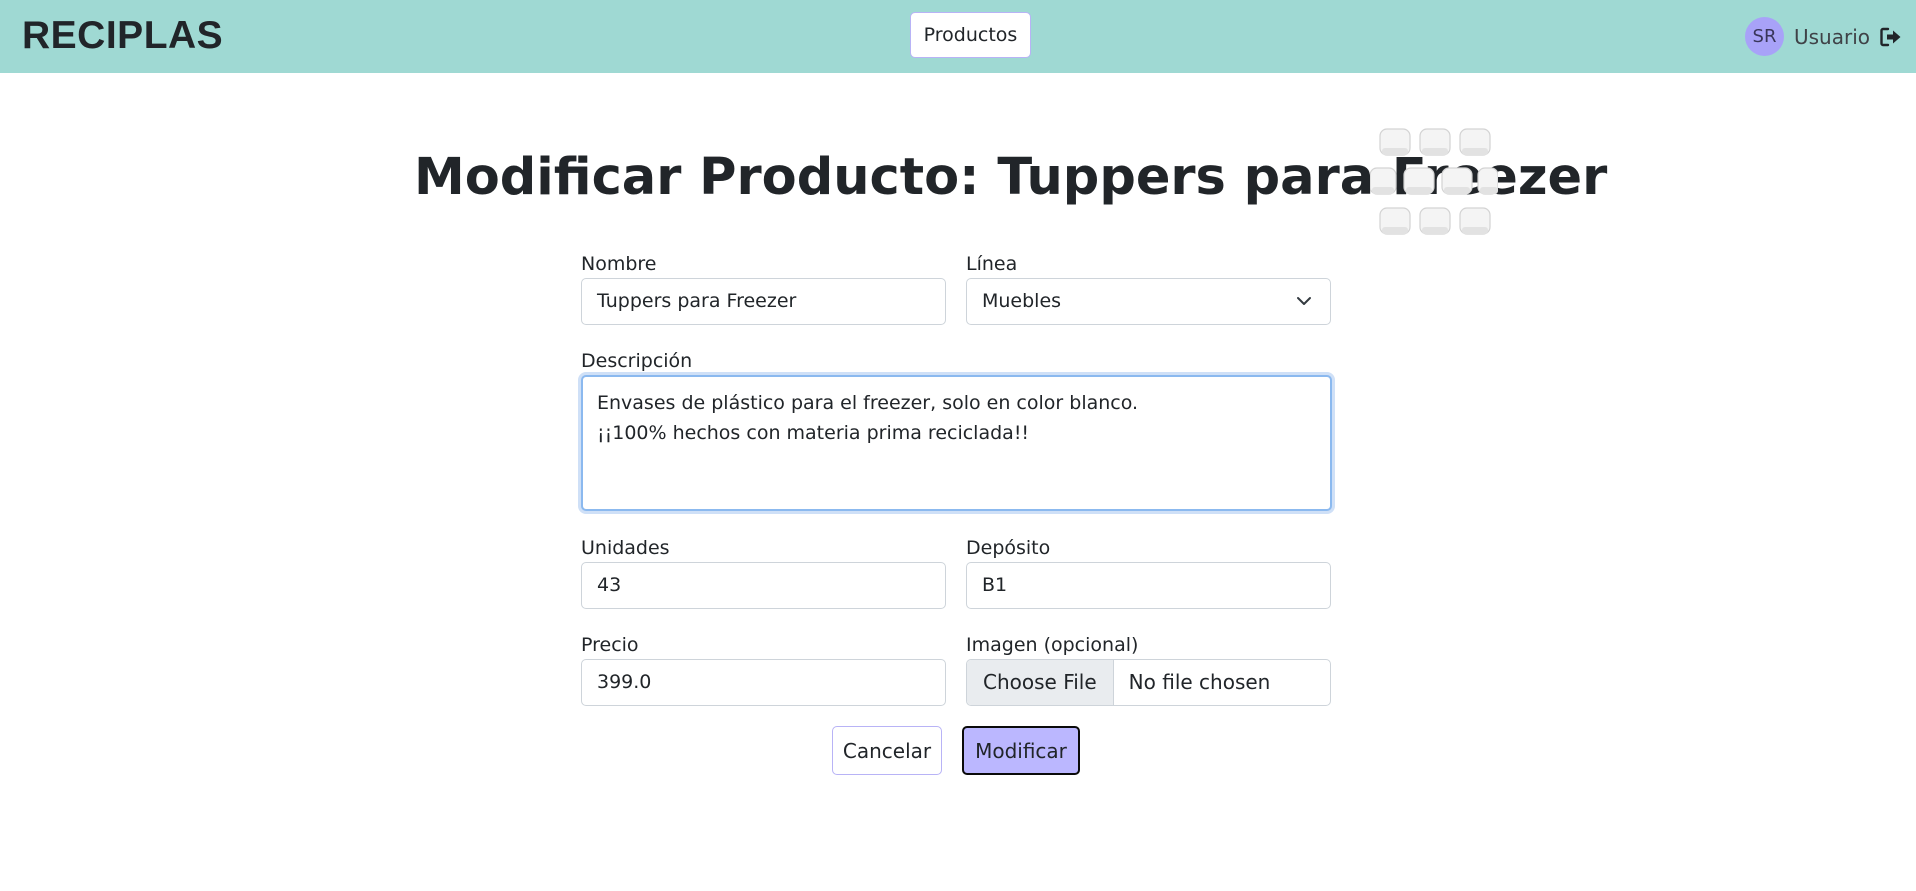 This screenshot has width=1916, height=891. Describe the element at coordinates (1304, 301) in the screenshot. I see `chevron-down-icon` at that location.